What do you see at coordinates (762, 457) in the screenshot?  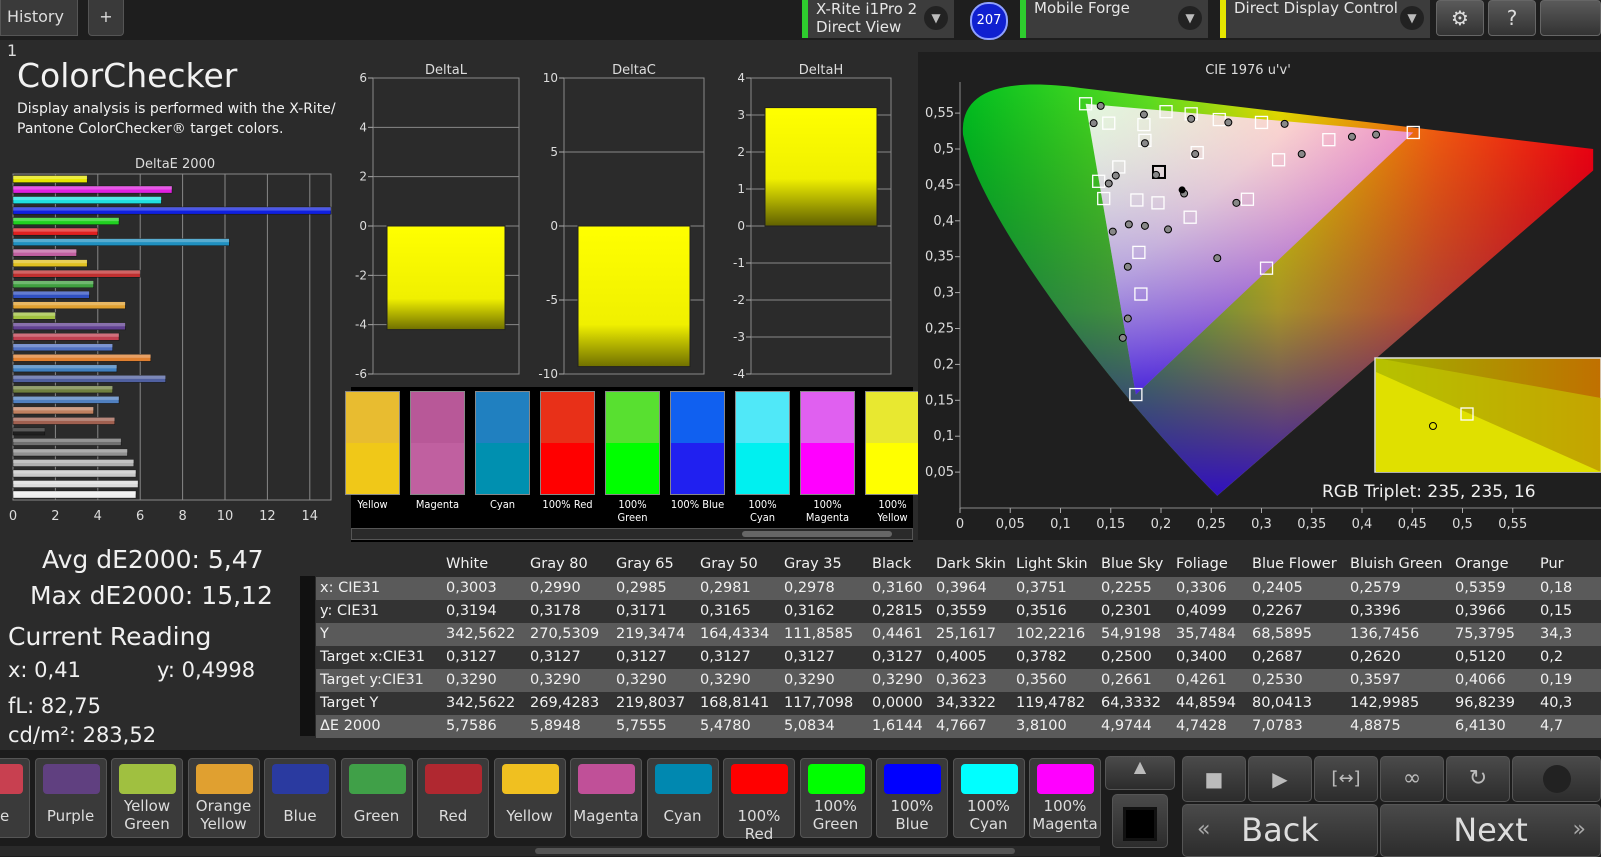 I see `patch-100-cyan: 100% Cyan` at bounding box center [762, 457].